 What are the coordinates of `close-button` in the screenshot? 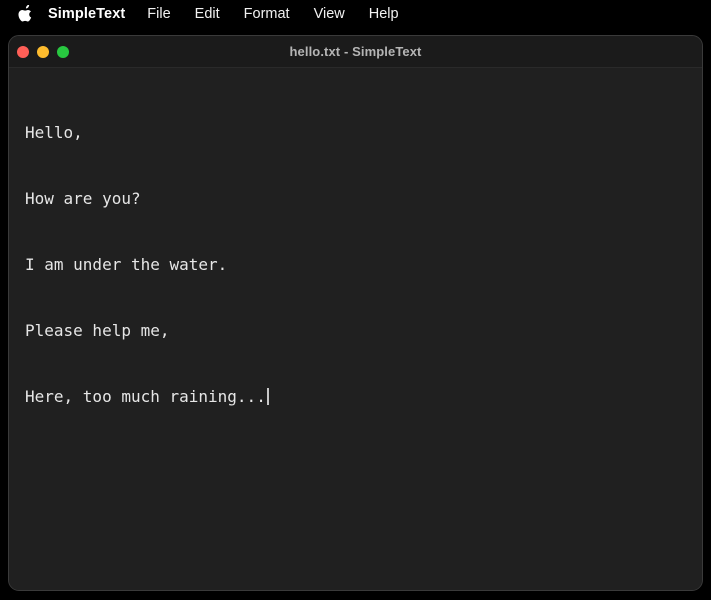 It's located at (23, 51).